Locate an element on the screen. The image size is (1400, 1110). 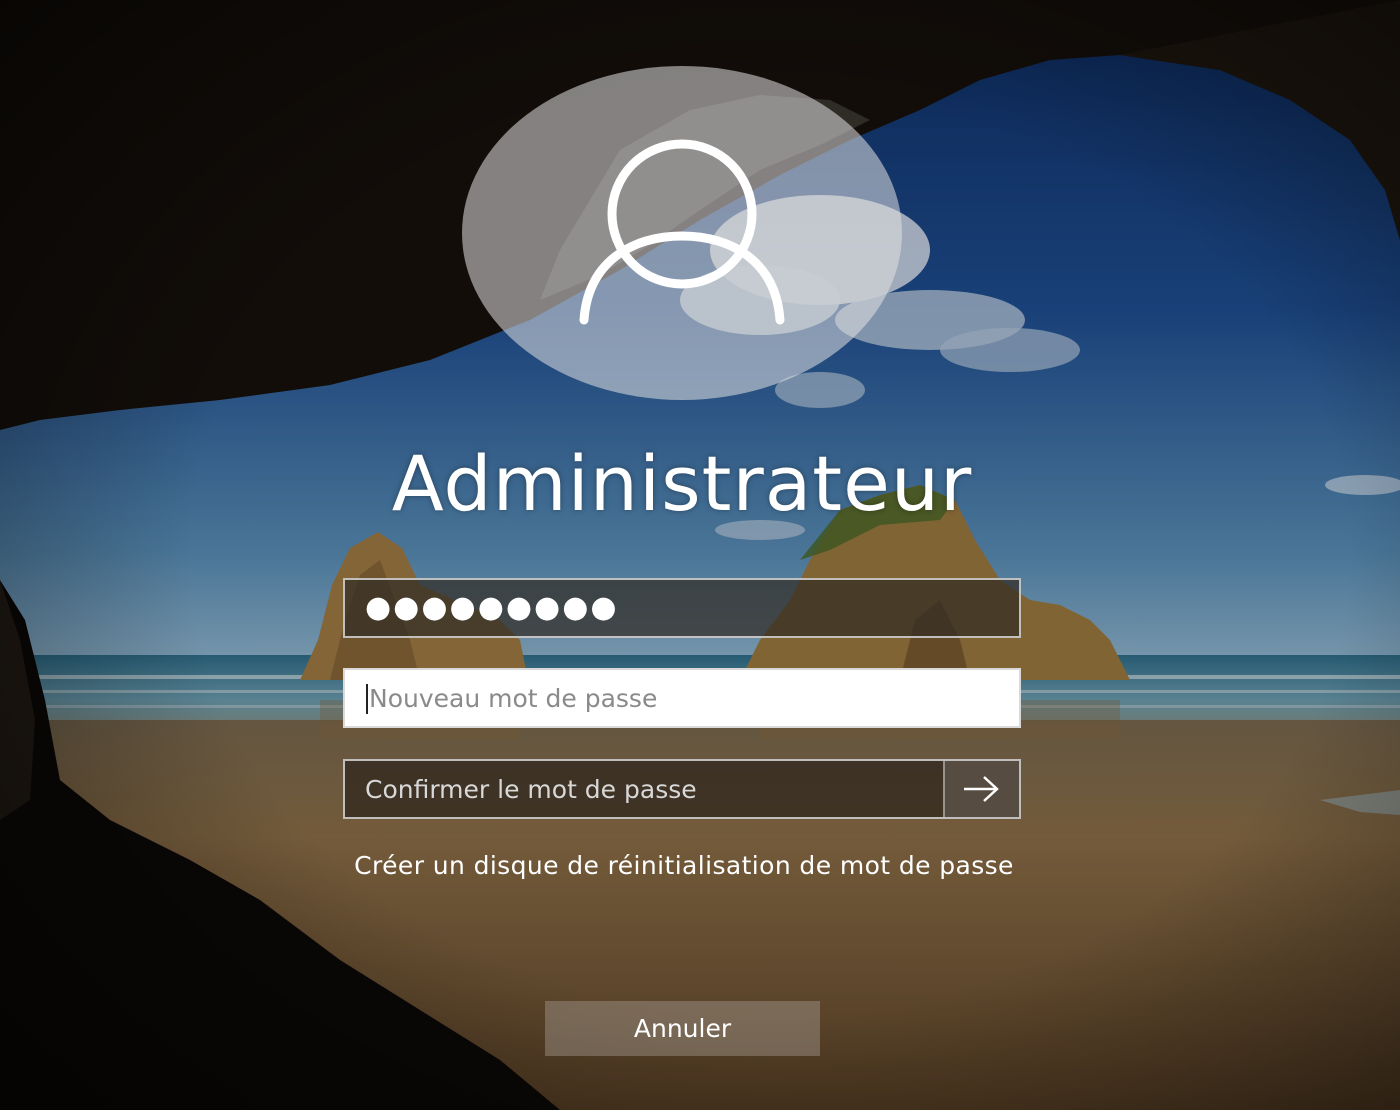
user-name: Administrateur is located at coordinates (682, 483).